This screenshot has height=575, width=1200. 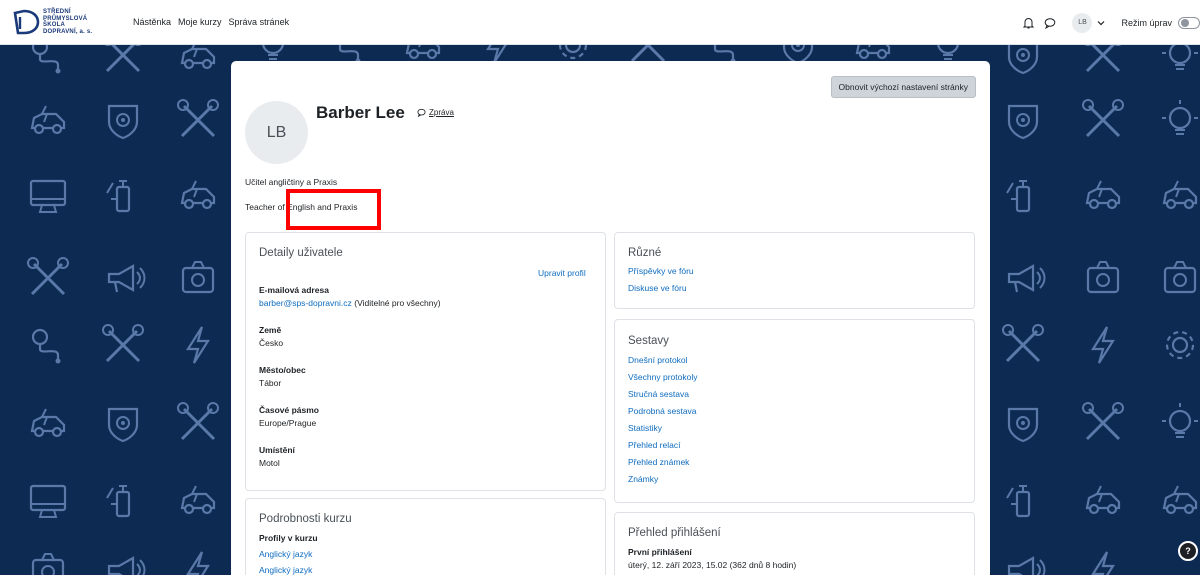 What do you see at coordinates (662, 411) in the screenshot?
I see `report-link-complete: Podrobná sestava` at bounding box center [662, 411].